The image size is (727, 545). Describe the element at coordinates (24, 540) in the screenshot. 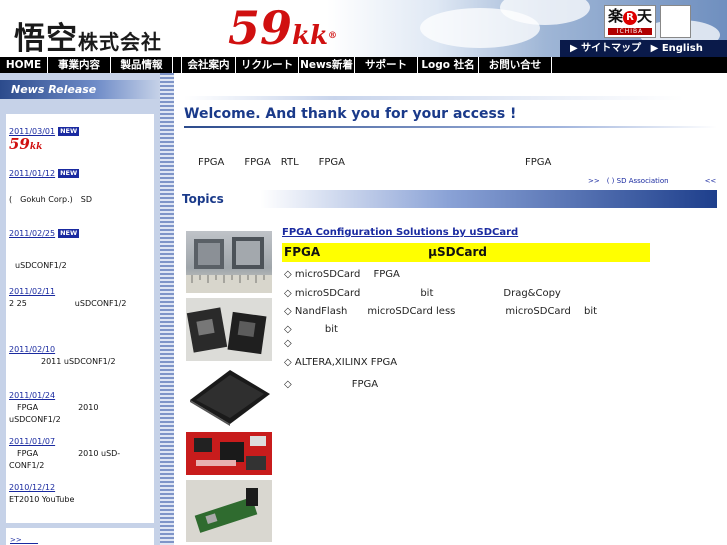

I see `news-more-link: >> ____` at that location.